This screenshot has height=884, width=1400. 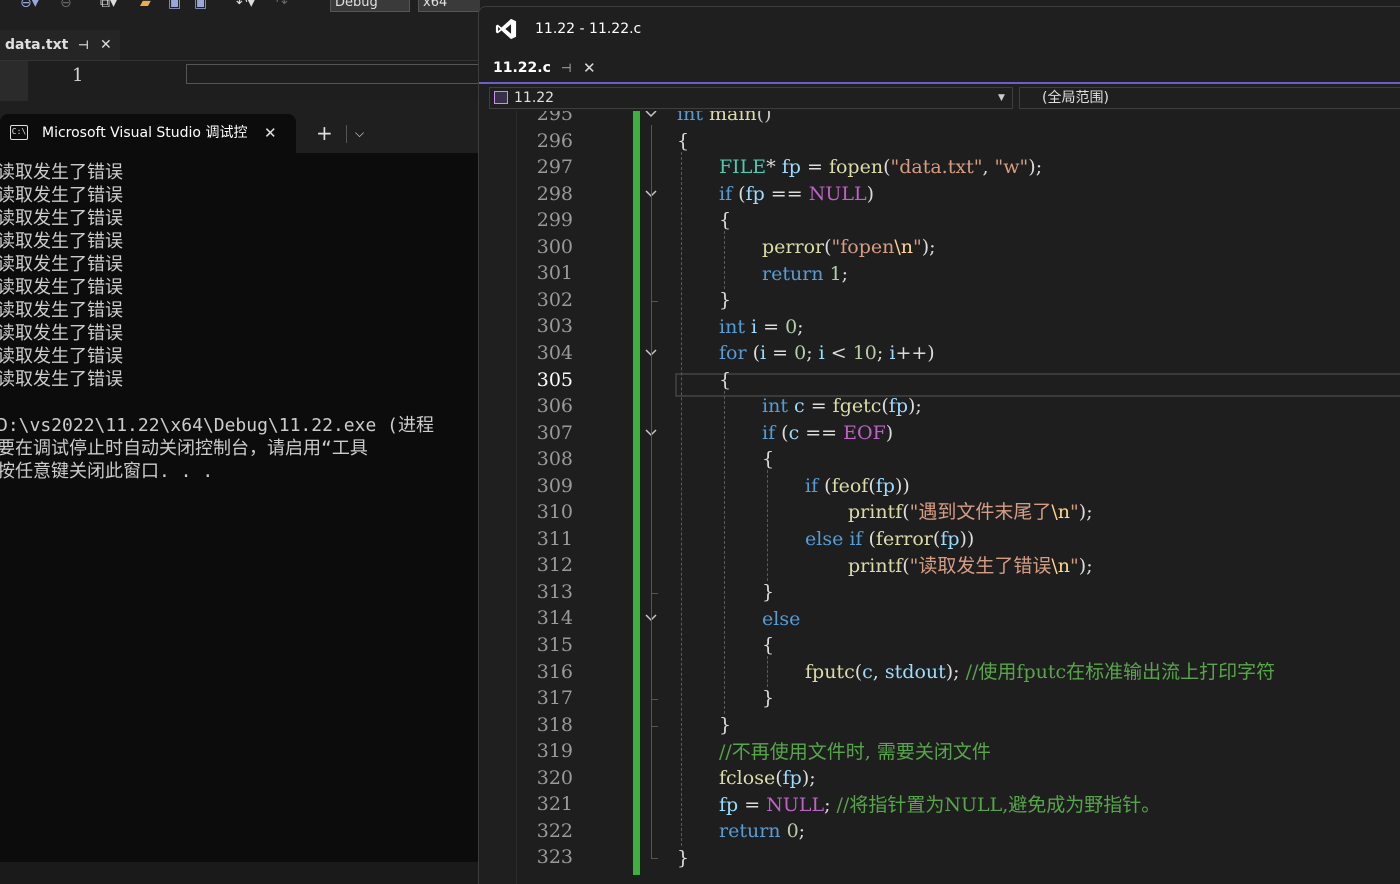 What do you see at coordinates (828, 433) in the screenshot?
I see `code-line-307: if (c == EOF)` at bounding box center [828, 433].